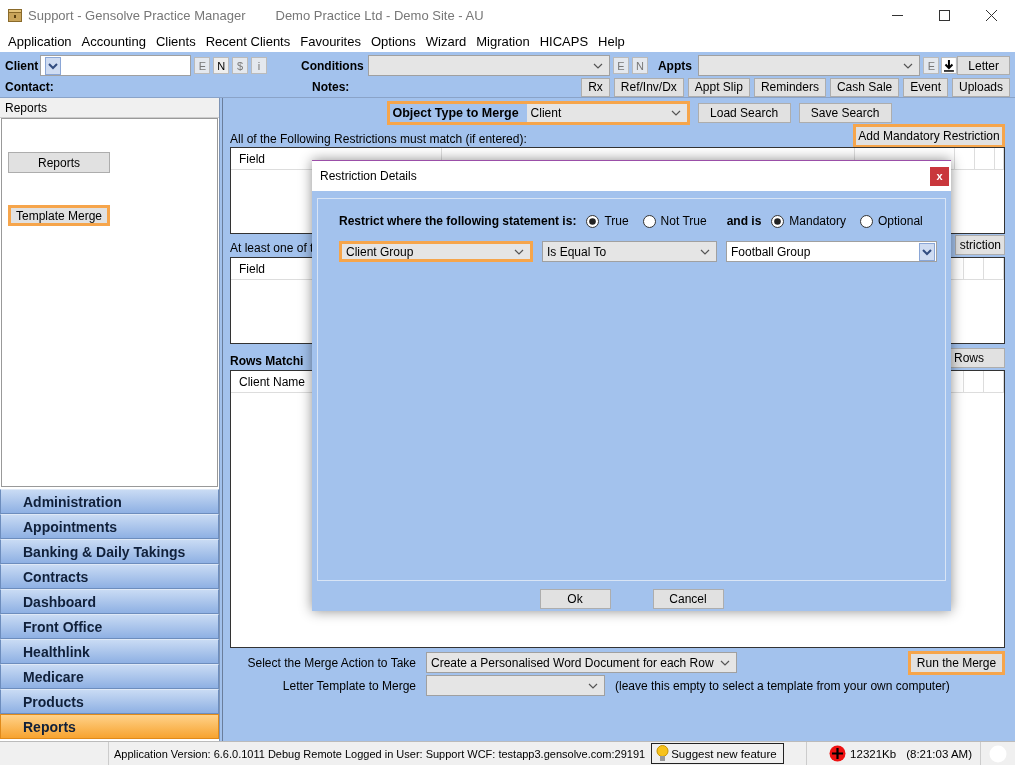  I want to click on nav-item: Front Office, so click(109, 626).